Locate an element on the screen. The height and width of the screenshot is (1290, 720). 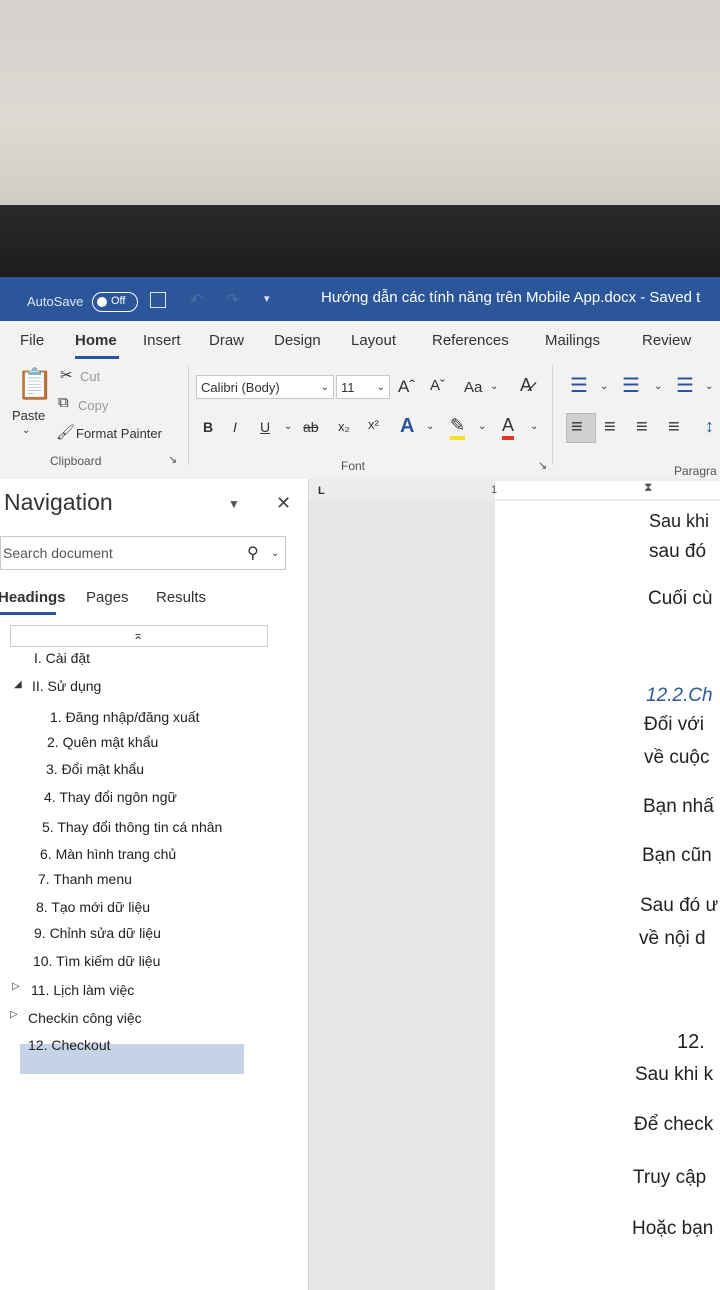
heading-item: 2. Quên mật khẩu is located at coordinates (102, 742).